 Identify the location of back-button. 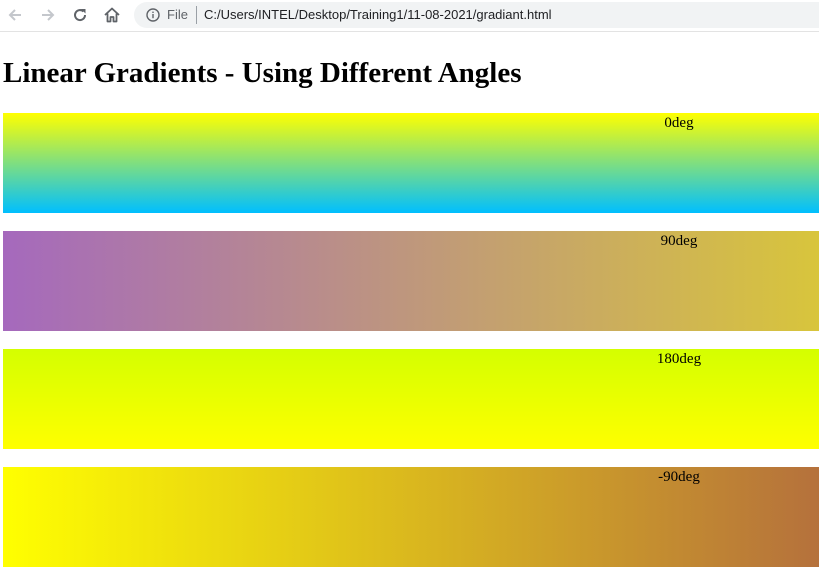
(15, 15).